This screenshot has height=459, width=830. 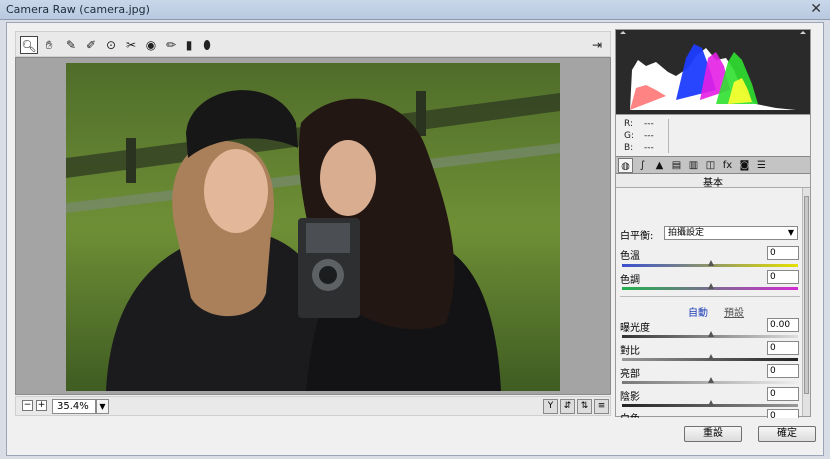 I want to click on tab-tone-curve-icon: ∫, so click(x=642, y=165).